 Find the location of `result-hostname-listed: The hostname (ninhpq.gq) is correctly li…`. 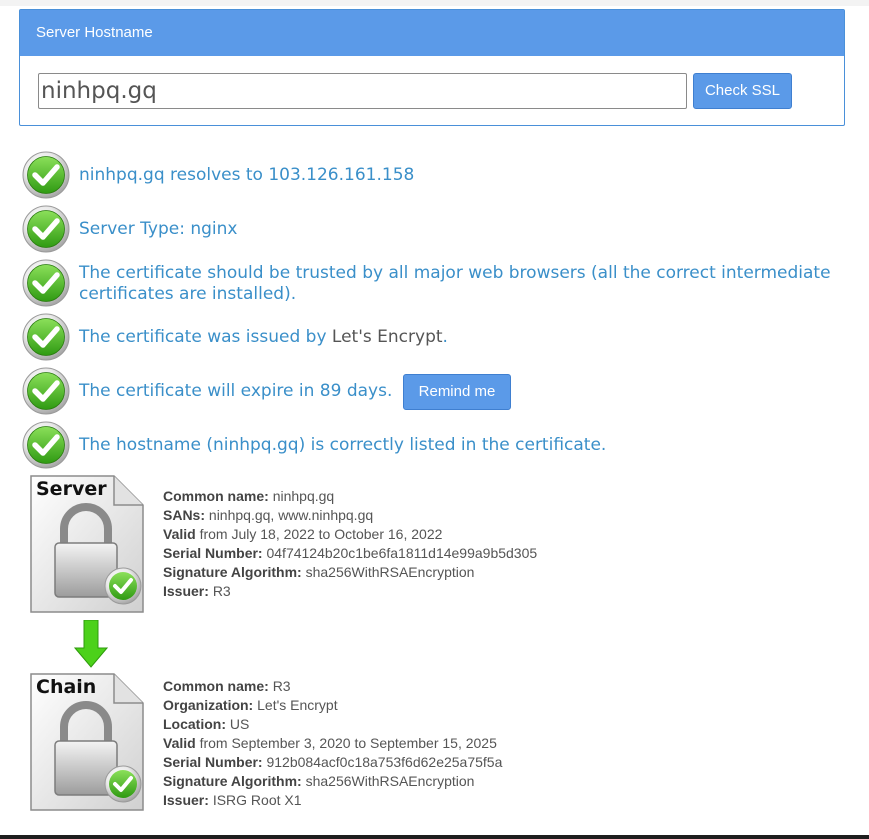

result-hostname-listed: The hostname (ninhpq.gq) is correctly li… is located at coordinates (437, 445).